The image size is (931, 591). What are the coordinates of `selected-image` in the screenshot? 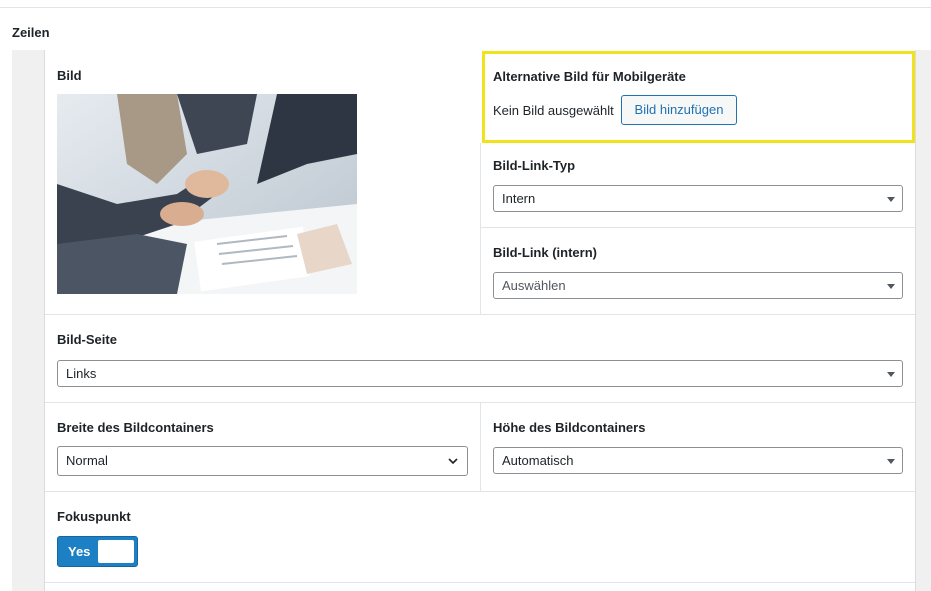 It's located at (207, 194).